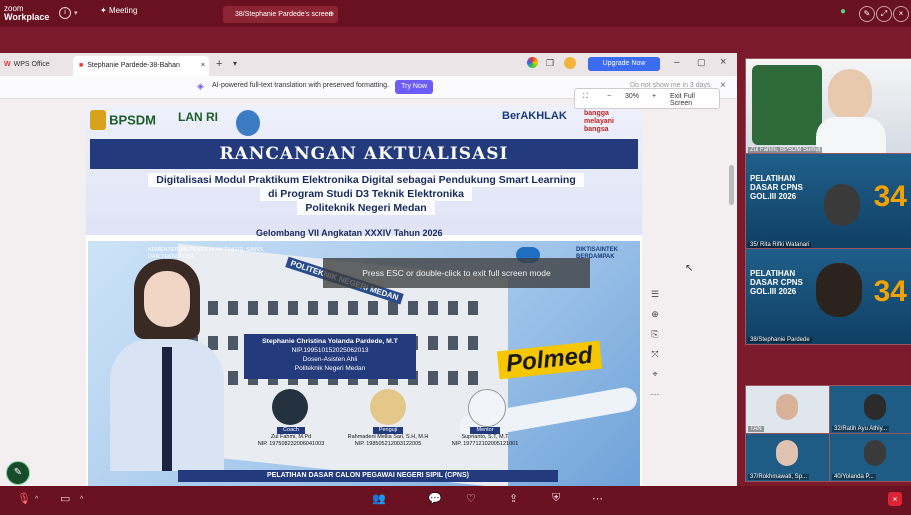 The image size is (911, 515). What do you see at coordinates (689, 268) in the screenshot?
I see `mouse-cursor-icon: ↖` at bounding box center [689, 268].